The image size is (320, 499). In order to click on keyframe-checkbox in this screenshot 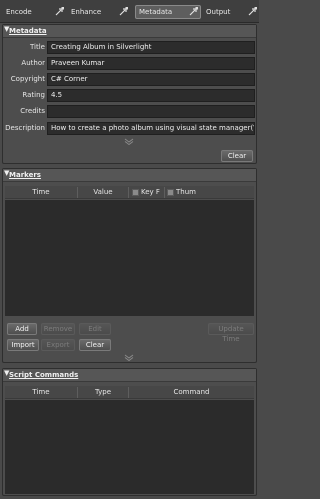, I will do `click(135, 192)`.